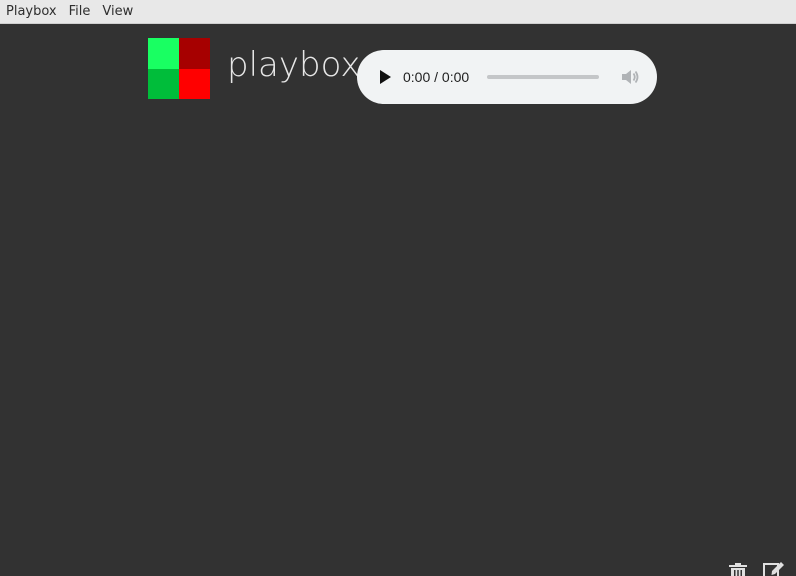  I want to click on footer-actions, so click(756, 569).